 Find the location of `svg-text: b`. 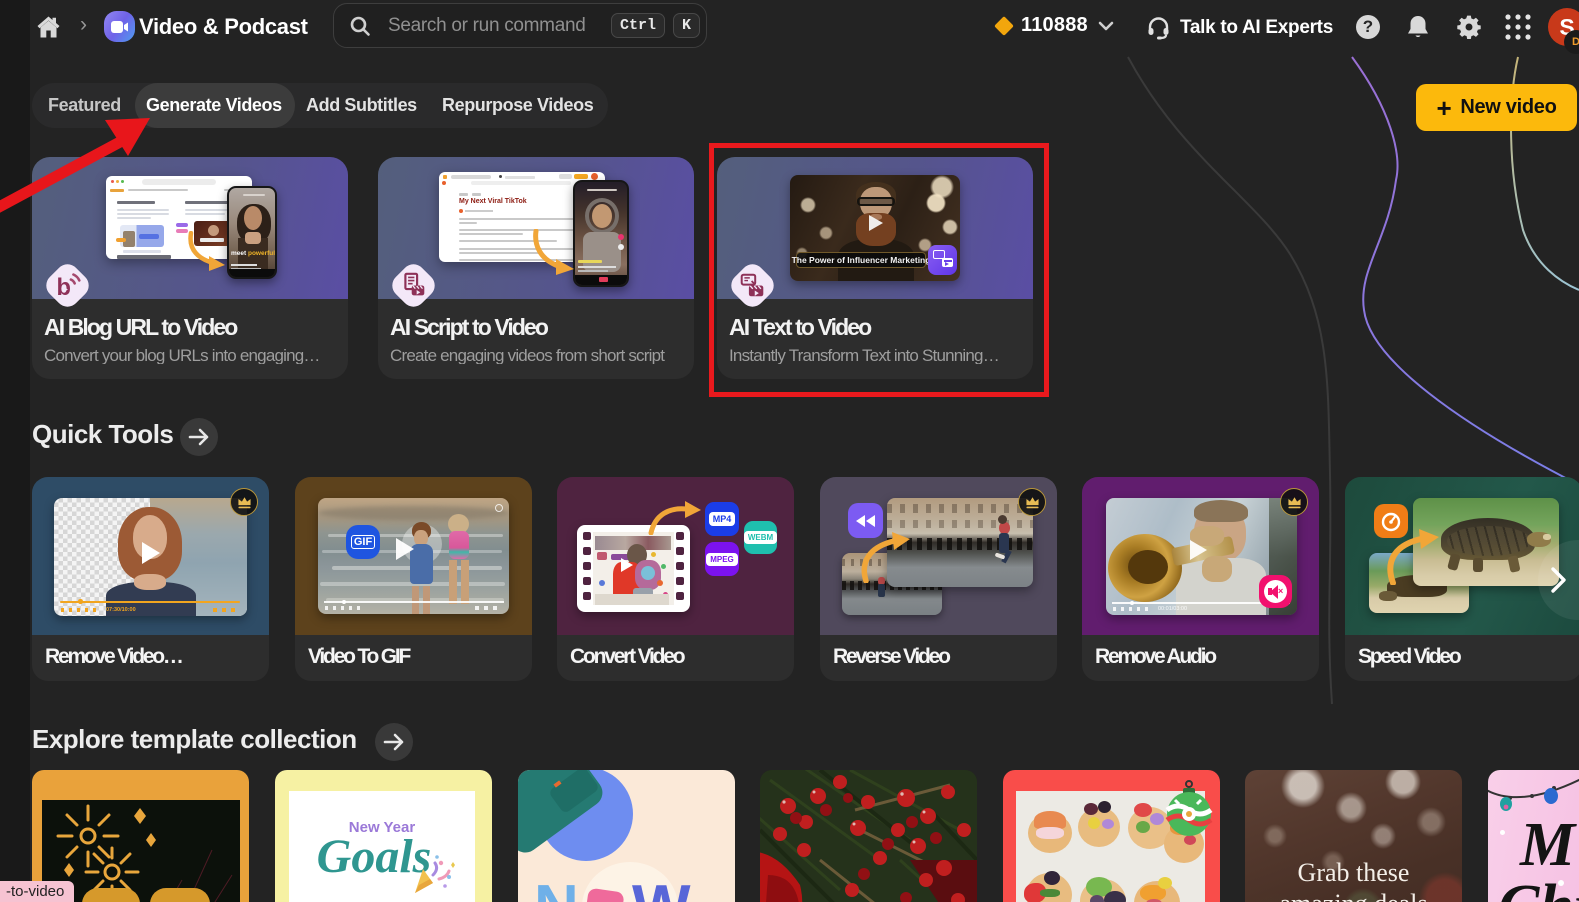

svg-text: b is located at coordinates (64, 287).